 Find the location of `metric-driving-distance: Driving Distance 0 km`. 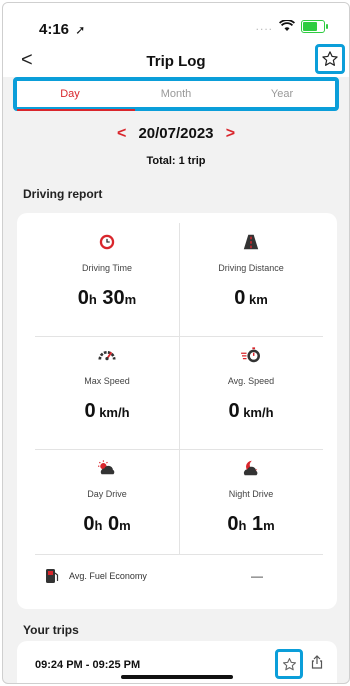

metric-driving-distance: Driving Distance 0 km is located at coordinates (251, 279).